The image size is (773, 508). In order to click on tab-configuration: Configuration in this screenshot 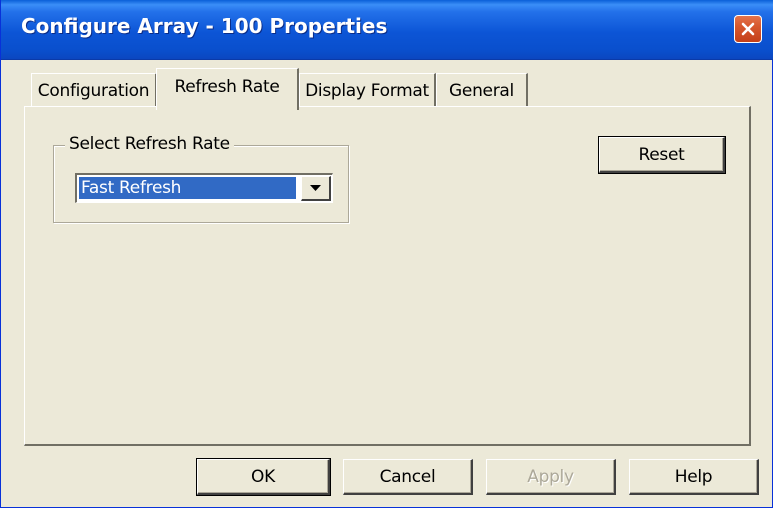, I will do `click(94, 90)`.